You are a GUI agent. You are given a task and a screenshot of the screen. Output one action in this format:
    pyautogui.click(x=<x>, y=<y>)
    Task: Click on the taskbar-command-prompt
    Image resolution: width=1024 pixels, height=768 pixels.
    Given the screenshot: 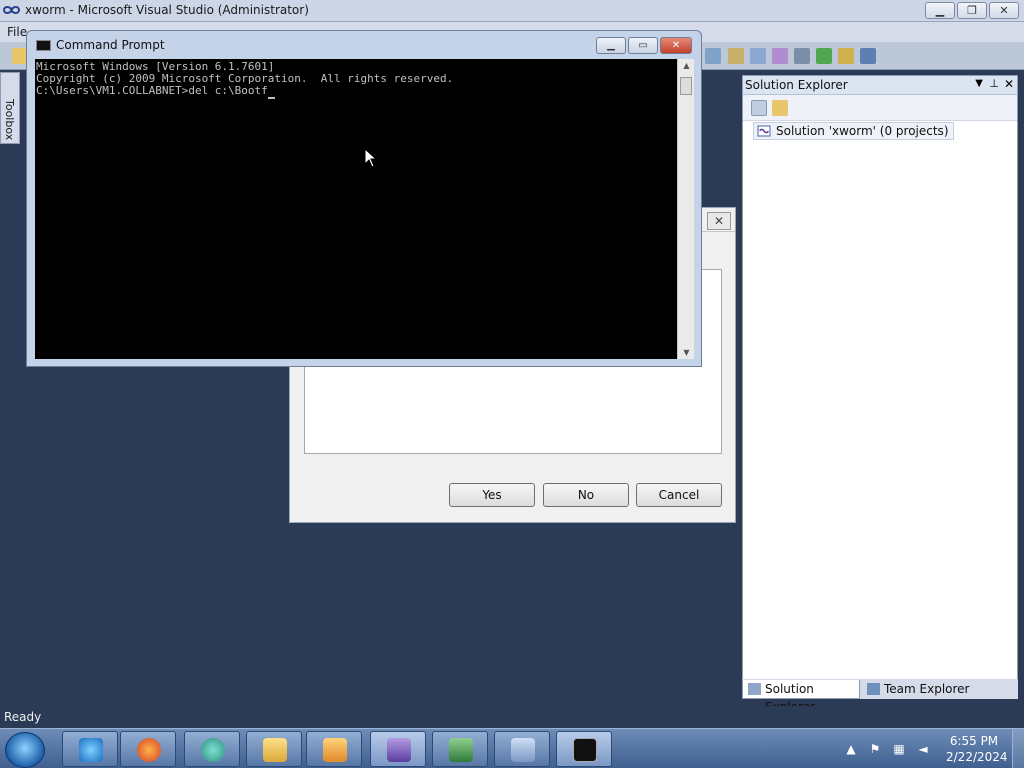 What is the action you would take?
    pyautogui.click(x=584, y=749)
    